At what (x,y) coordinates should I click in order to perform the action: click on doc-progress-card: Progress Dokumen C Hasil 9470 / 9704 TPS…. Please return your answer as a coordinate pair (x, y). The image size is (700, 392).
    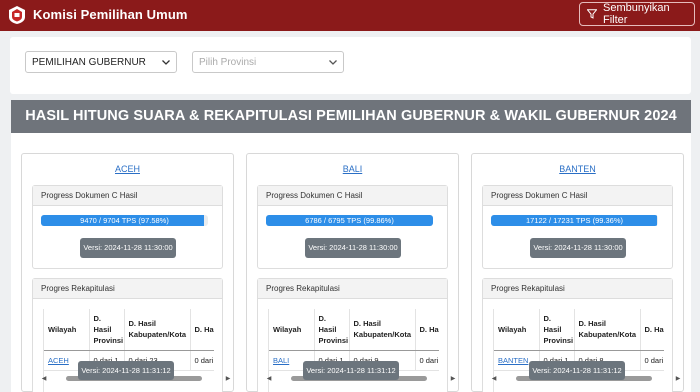
    Looking at the image, I should click on (127, 227).